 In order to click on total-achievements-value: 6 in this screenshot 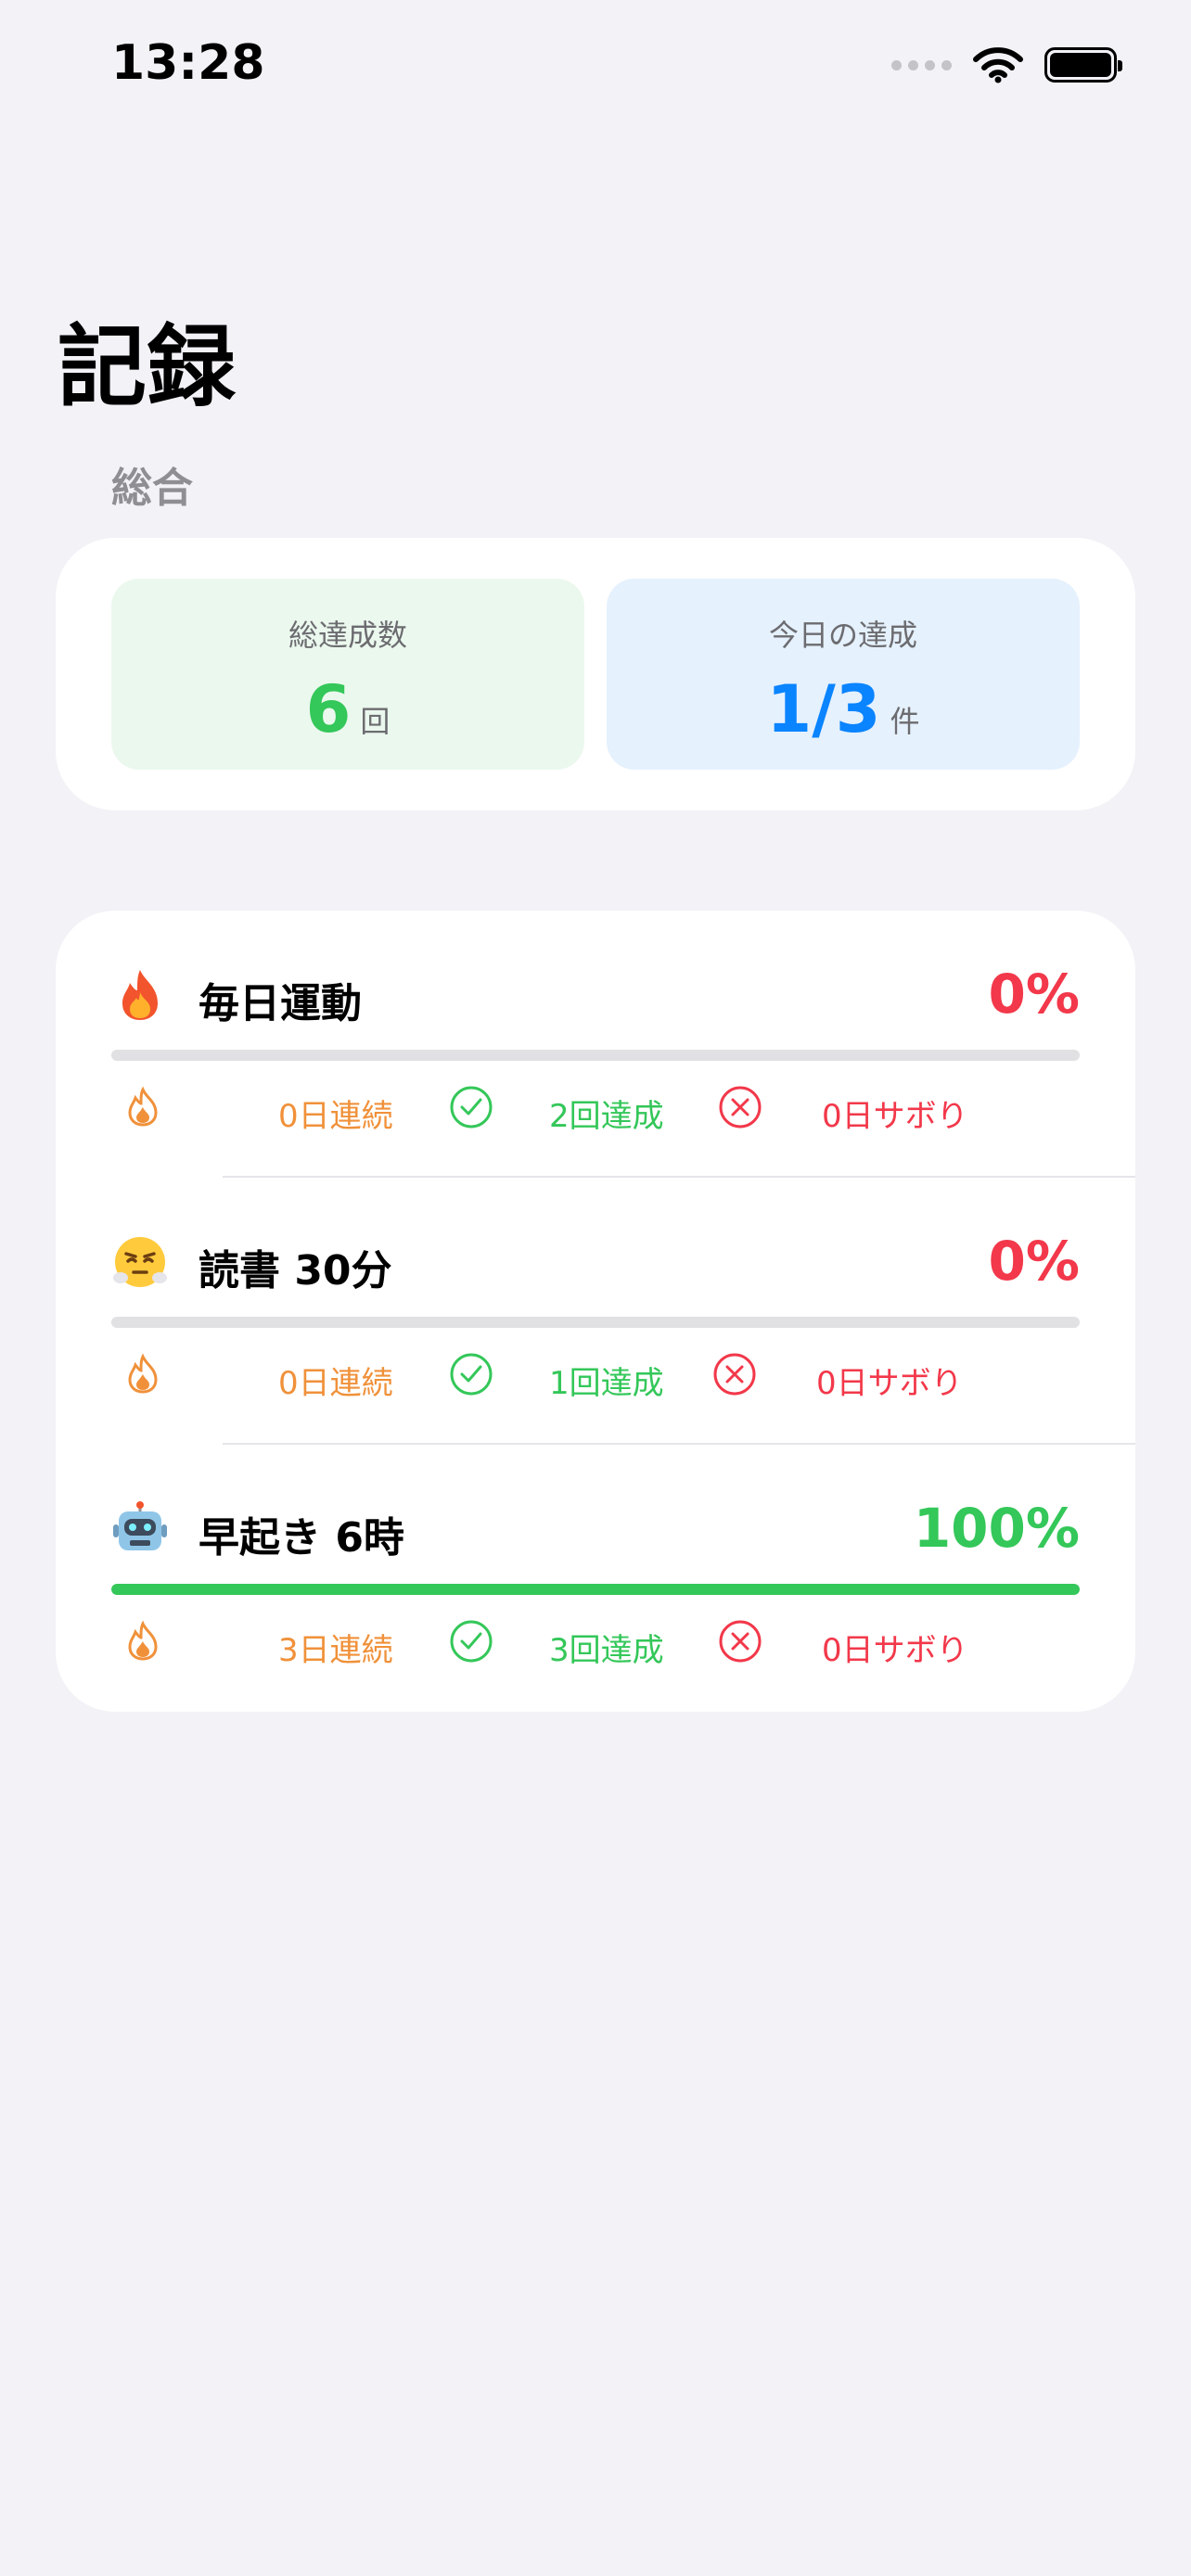, I will do `click(328, 709)`.